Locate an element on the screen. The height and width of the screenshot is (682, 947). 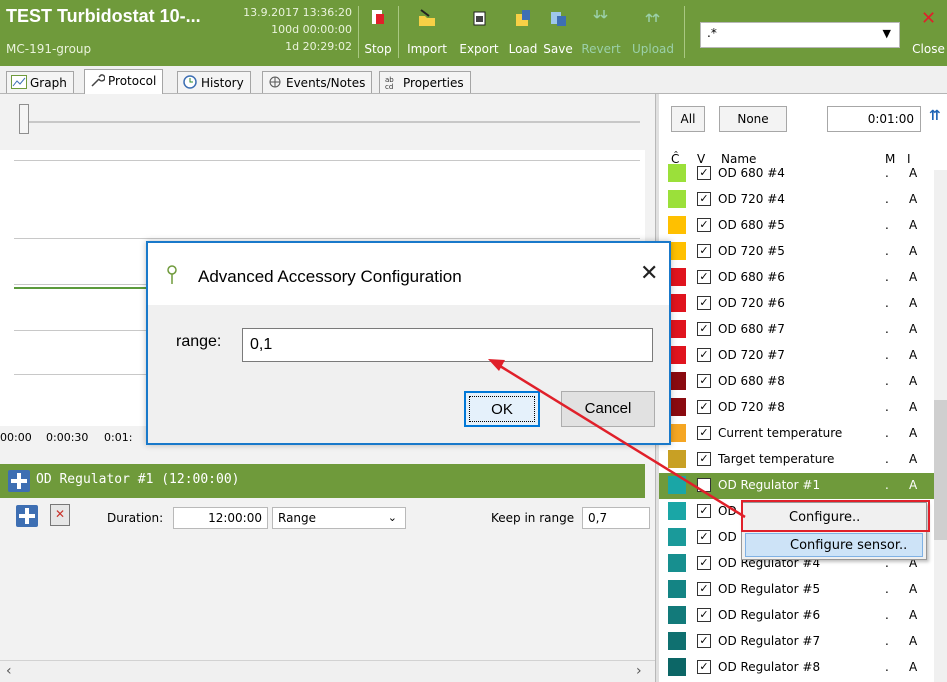
sensor-row: ✓ OD 720 #6. A is located at coordinates (803, 304).